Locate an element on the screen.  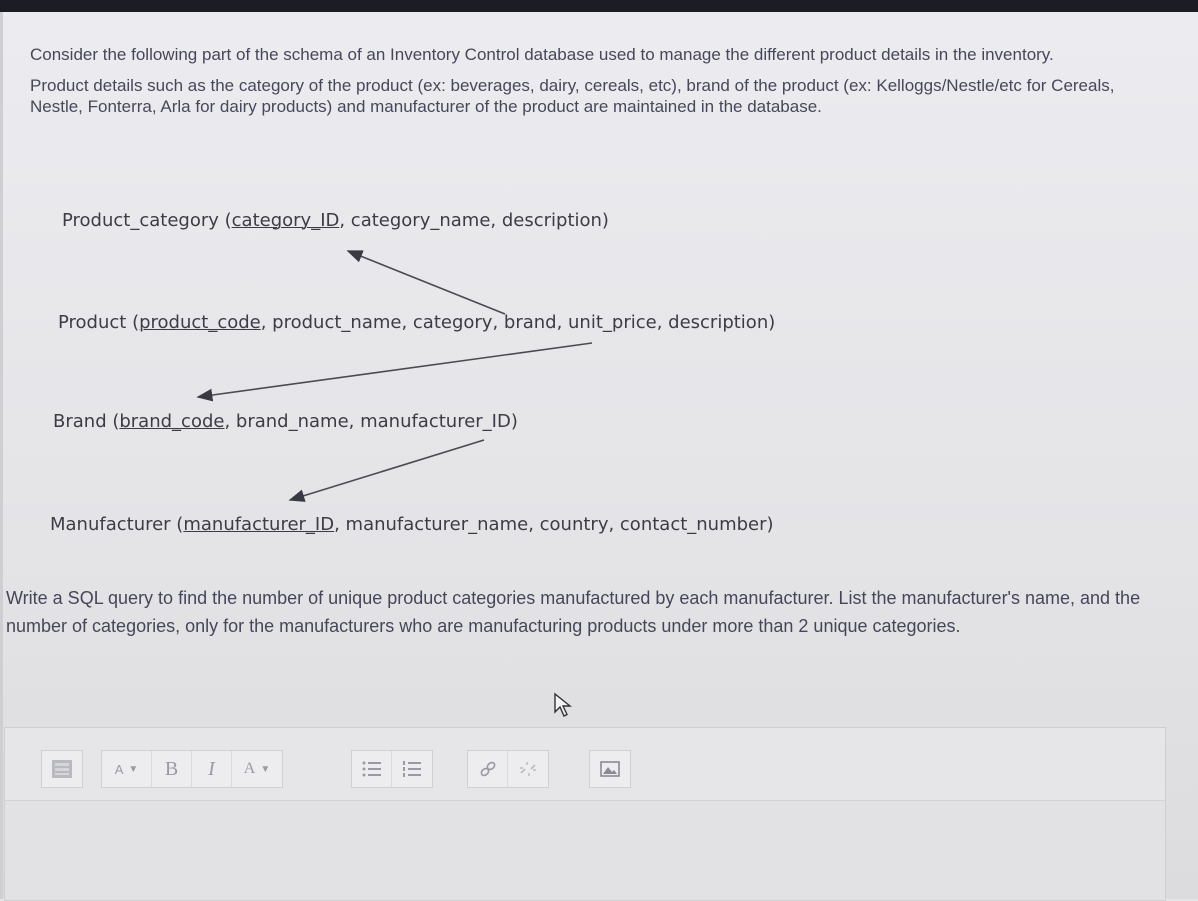
paragraph-style-button: A ▼ is located at coordinates (127, 769).